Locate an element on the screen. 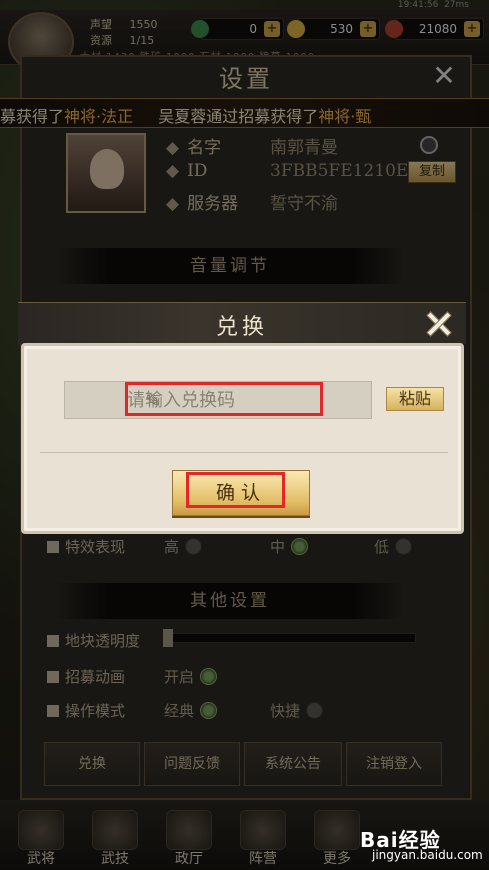 This screenshot has height=870, width=489. redeem-dialog-header: 兑换 is located at coordinates (242, 323).